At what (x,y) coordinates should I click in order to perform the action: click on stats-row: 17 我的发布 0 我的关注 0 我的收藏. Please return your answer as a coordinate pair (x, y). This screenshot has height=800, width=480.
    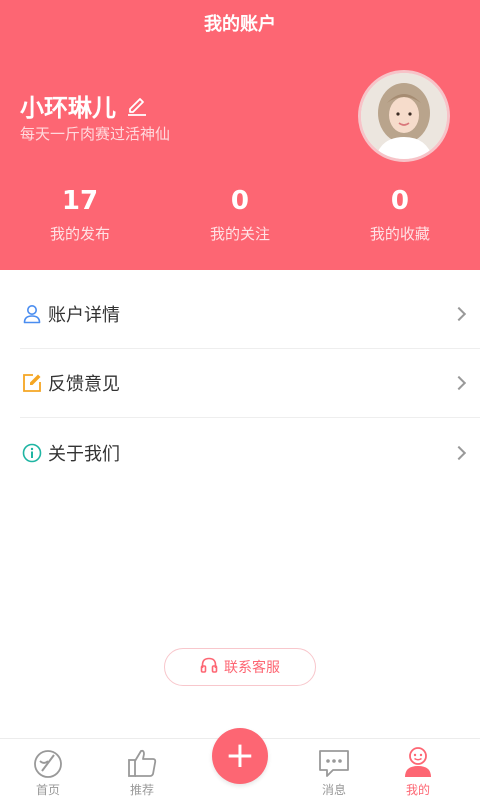
    Looking at the image, I should click on (240, 214).